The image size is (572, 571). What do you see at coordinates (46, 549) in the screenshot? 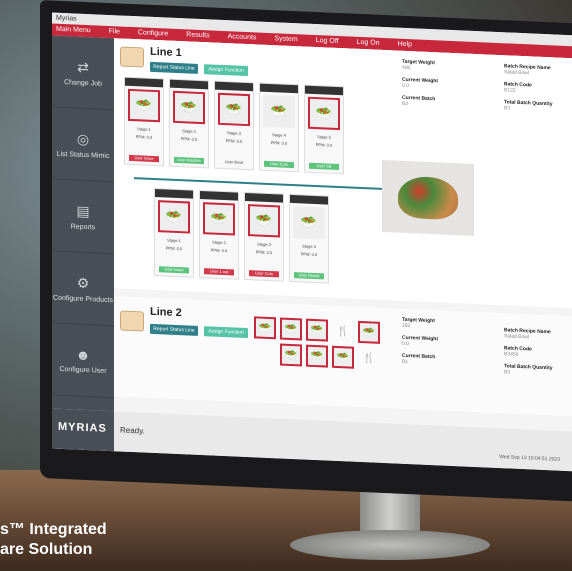
I see `caption-line-2: are Solution` at bounding box center [46, 549].